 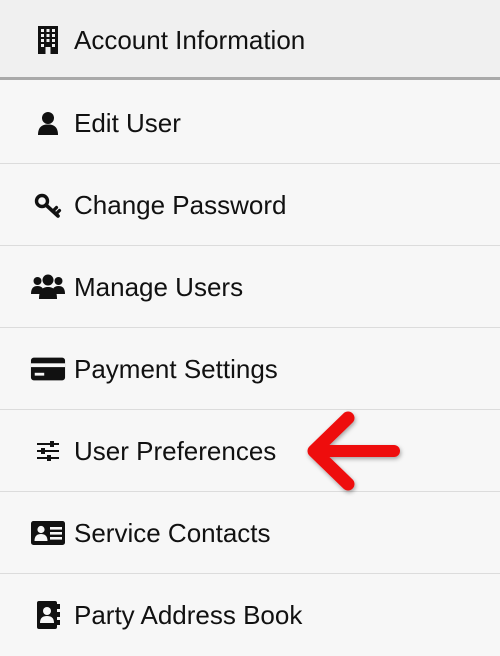 I want to click on menu-item-change-password: Change Password, so click(x=250, y=205).